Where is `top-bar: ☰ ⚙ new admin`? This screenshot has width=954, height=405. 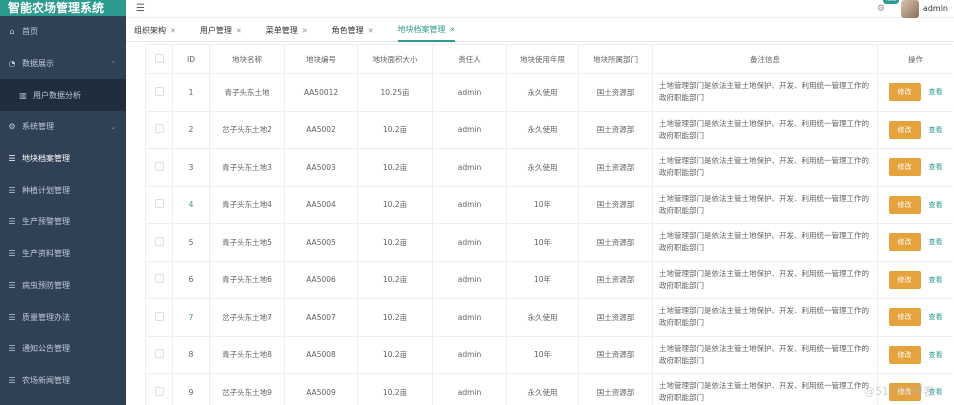
top-bar: ☰ ⚙ new admin is located at coordinates (540, 9).